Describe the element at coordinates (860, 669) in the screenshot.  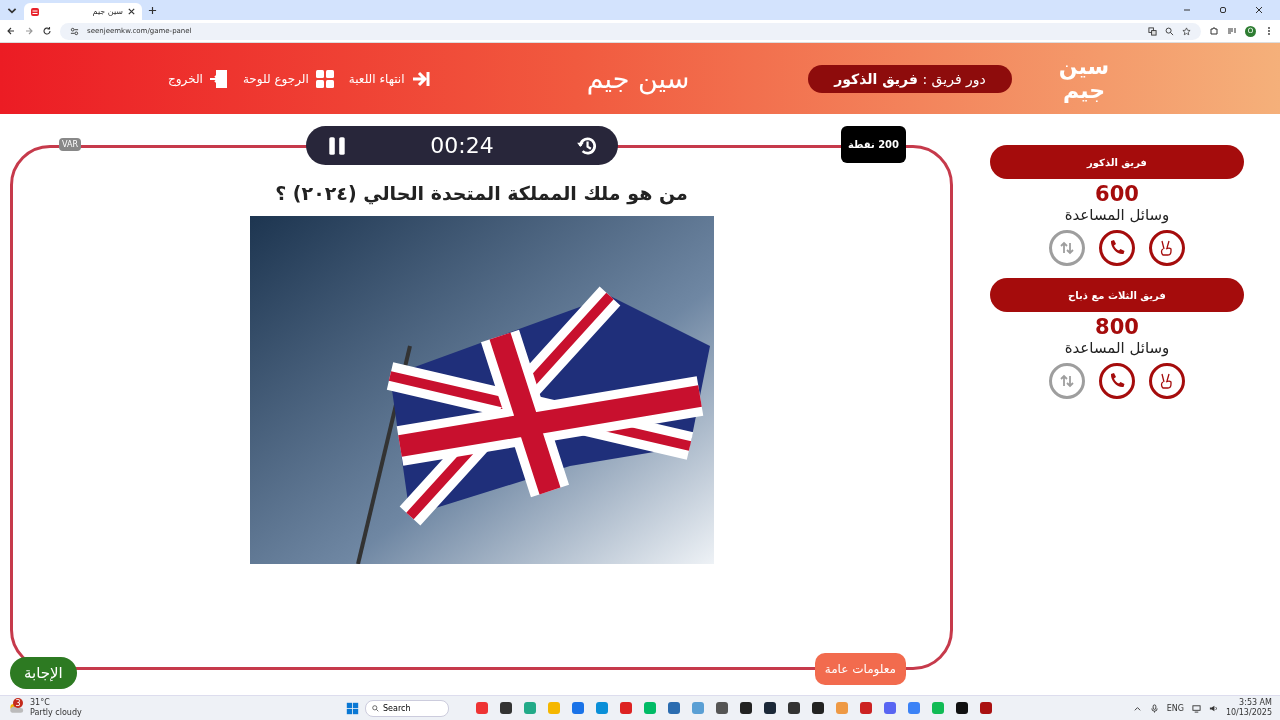
I see `category-badge: معلومات عامة` at that location.